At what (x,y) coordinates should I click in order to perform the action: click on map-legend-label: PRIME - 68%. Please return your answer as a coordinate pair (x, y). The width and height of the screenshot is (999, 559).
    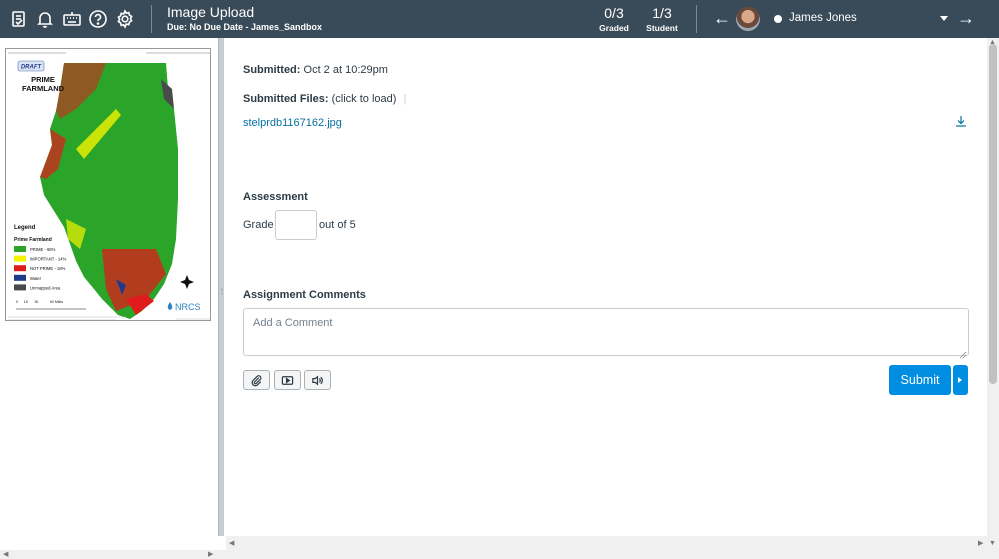
    Looking at the image, I should click on (43, 249).